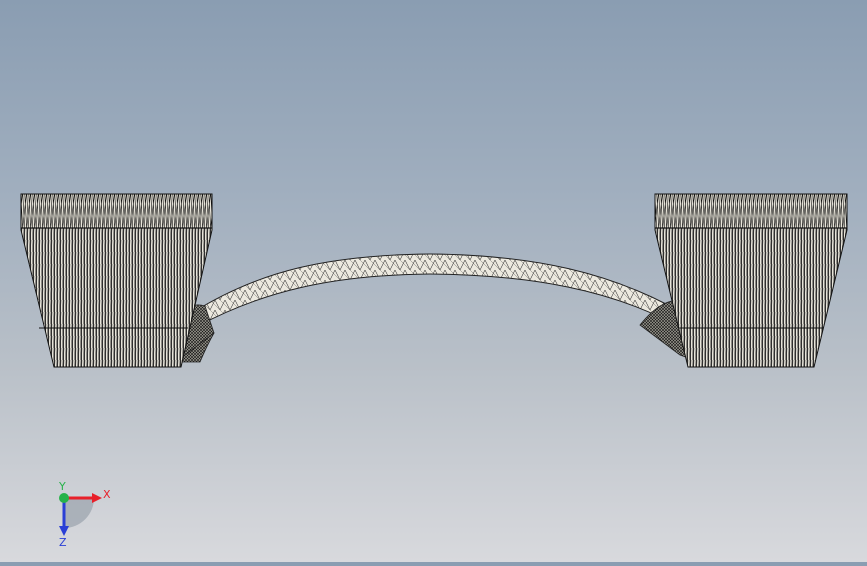  Describe the element at coordinates (64, 498) in the screenshot. I see `y-axis-icon` at that location.